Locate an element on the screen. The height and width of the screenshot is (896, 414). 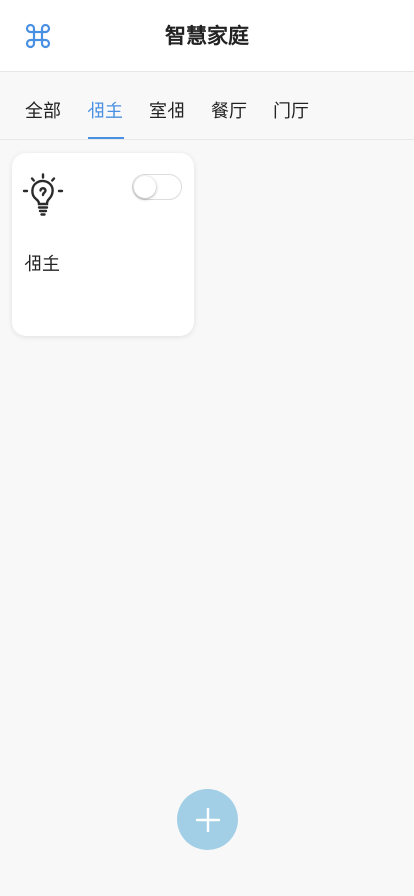
tab-bedroom-label: 卧室 is located at coordinates (167, 111).